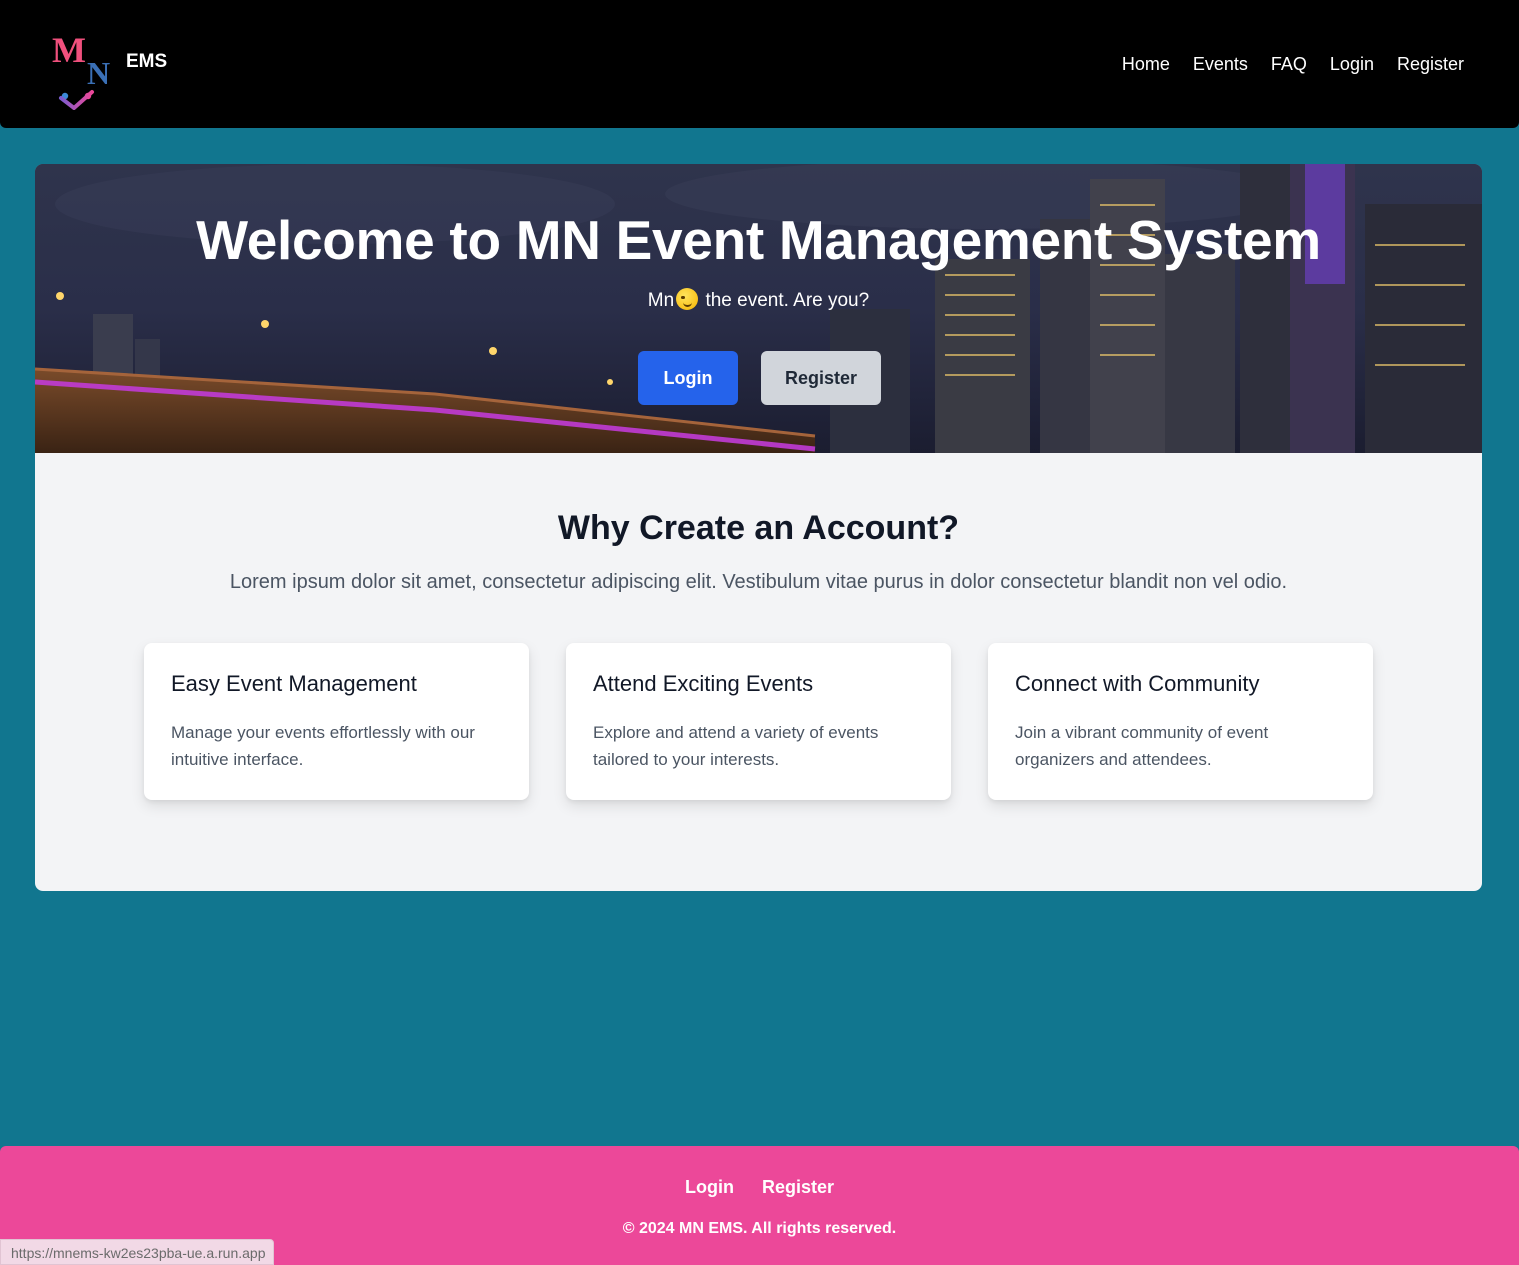 The width and height of the screenshot is (1519, 1265). I want to click on feature-title: Attend Exciting Events, so click(703, 683).